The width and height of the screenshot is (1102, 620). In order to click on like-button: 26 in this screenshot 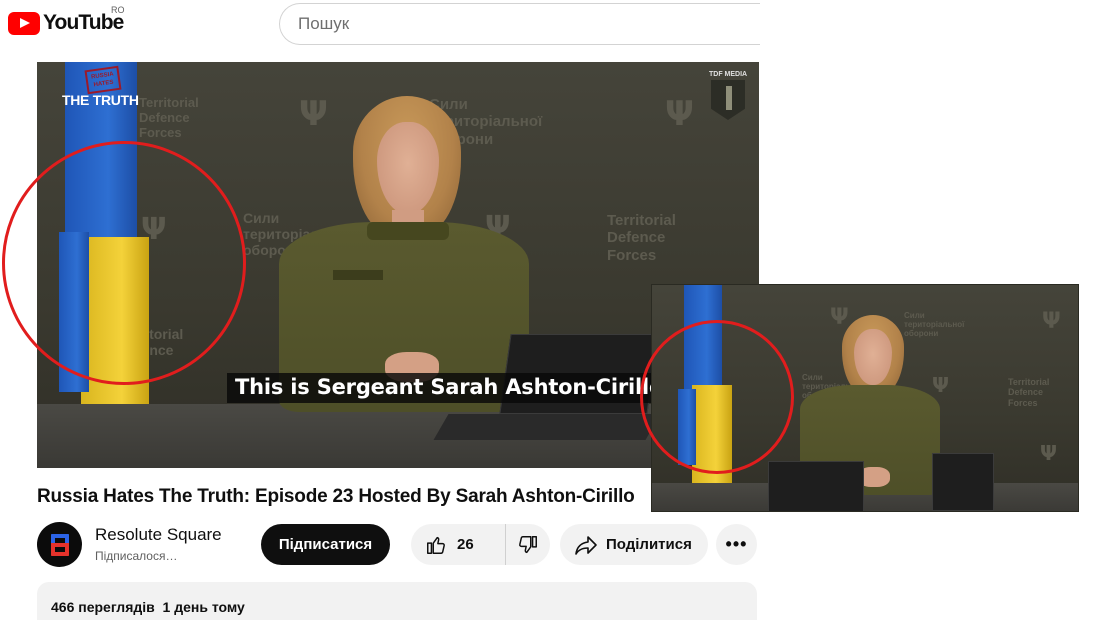, I will do `click(458, 544)`.